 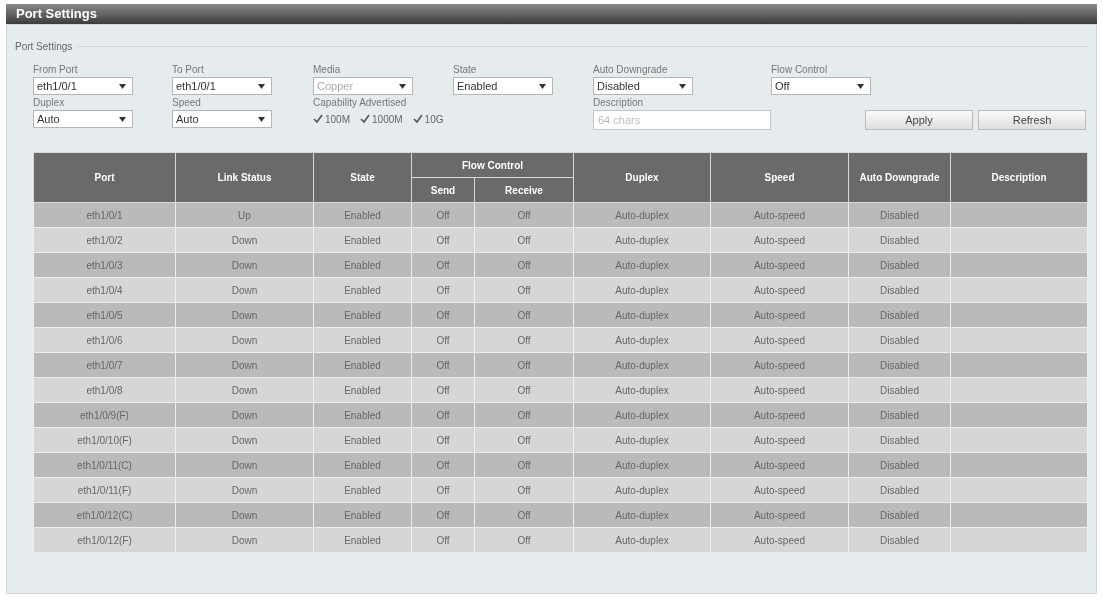 I want to click on column-header: Speed, so click(x=779, y=177).